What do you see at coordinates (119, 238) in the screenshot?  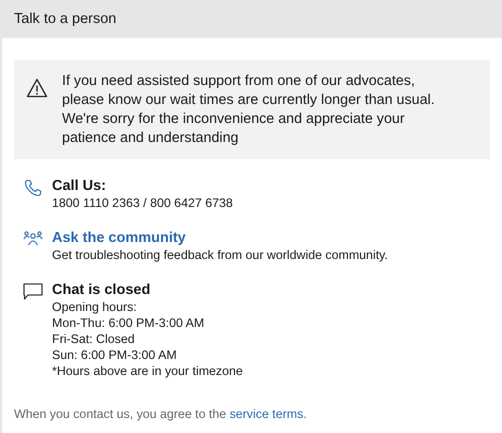 I see `community-link: Ask the community` at bounding box center [119, 238].